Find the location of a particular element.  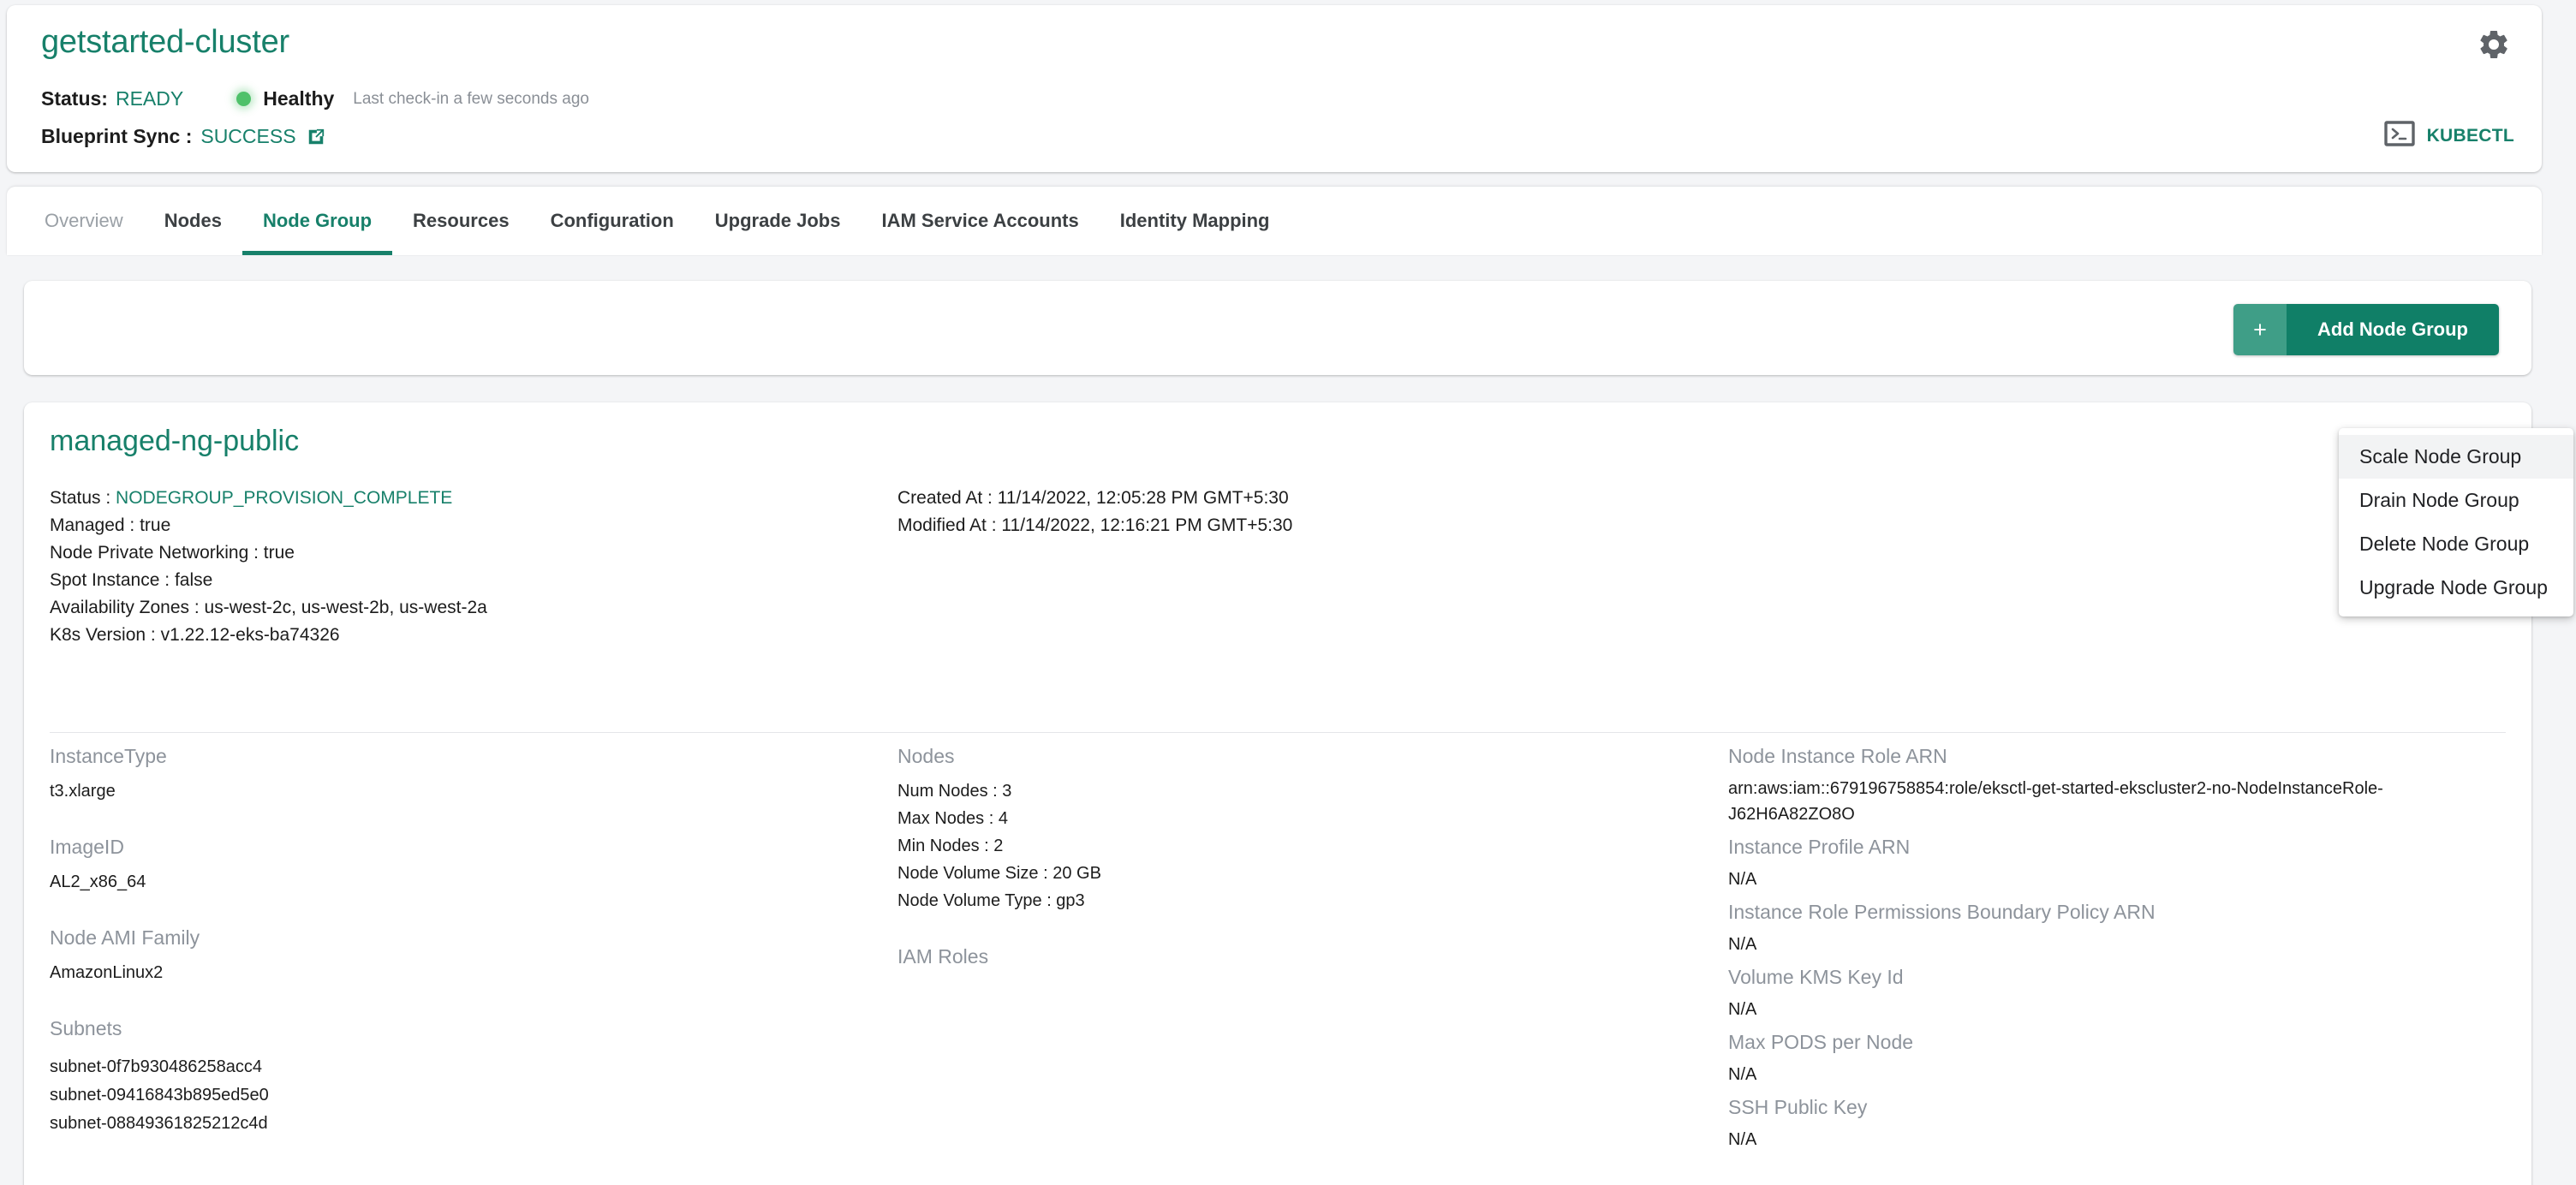

instance-role-permissions-boundary-value: N/A is located at coordinates (1742, 944).